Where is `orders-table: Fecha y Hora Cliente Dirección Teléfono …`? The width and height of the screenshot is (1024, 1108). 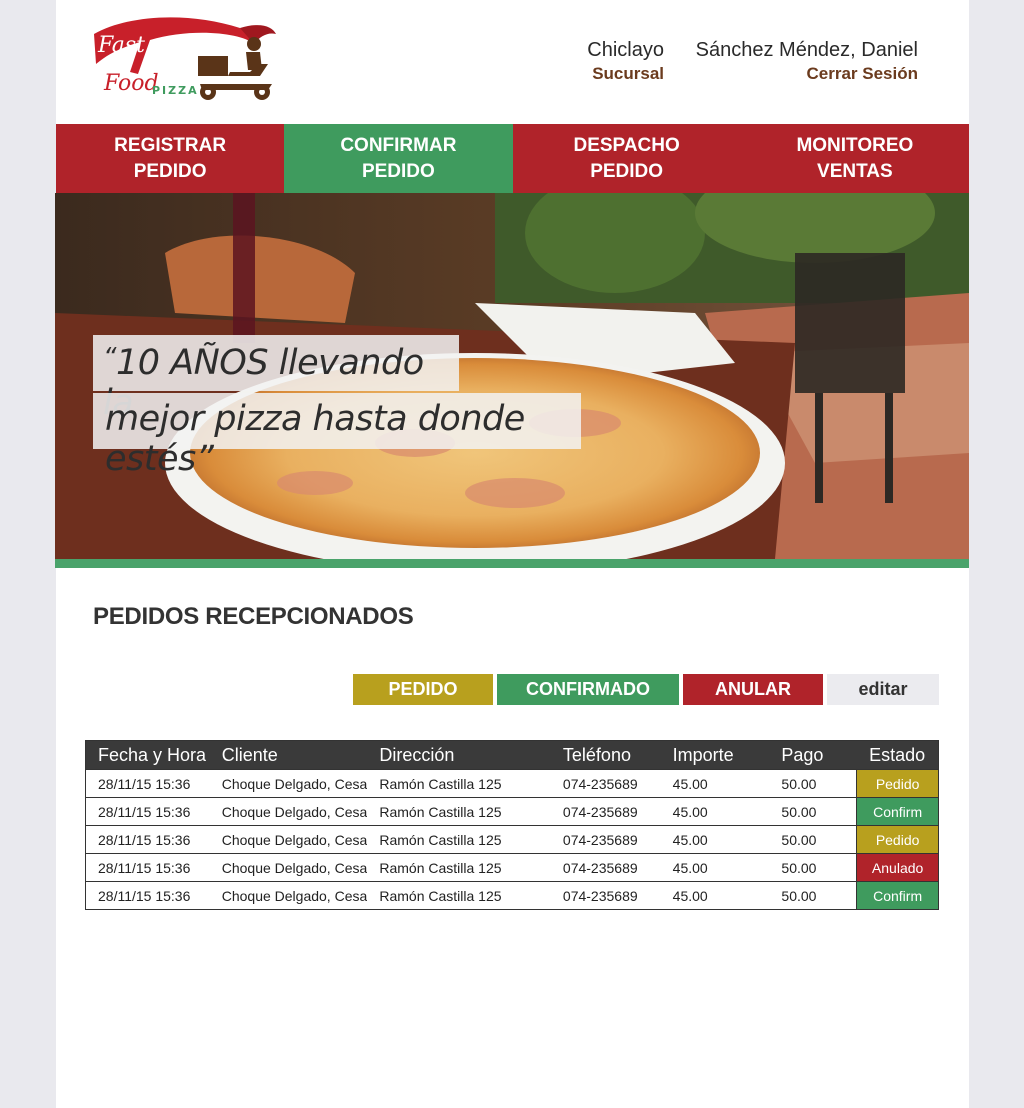 orders-table: Fecha y Hora Cliente Dirección Teléfono … is located at coordinates (512, 825).